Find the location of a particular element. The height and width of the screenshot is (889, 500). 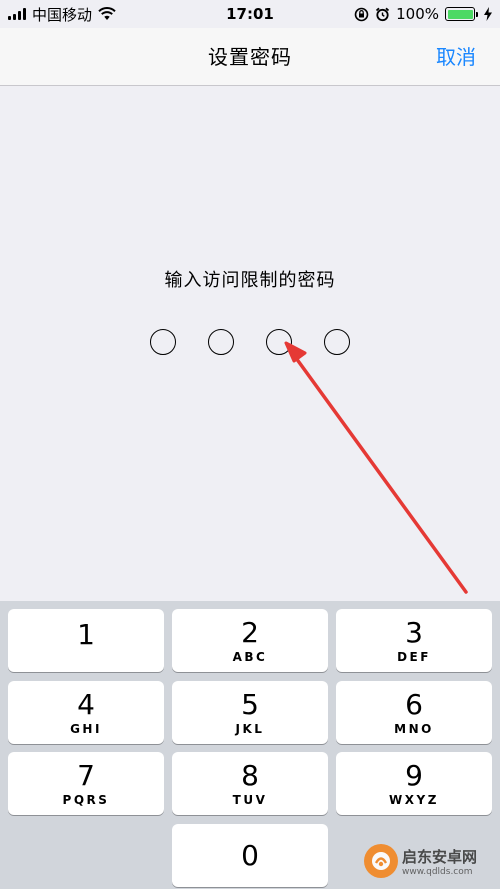

key-digit: 1 is located at coordinates (86, 634).